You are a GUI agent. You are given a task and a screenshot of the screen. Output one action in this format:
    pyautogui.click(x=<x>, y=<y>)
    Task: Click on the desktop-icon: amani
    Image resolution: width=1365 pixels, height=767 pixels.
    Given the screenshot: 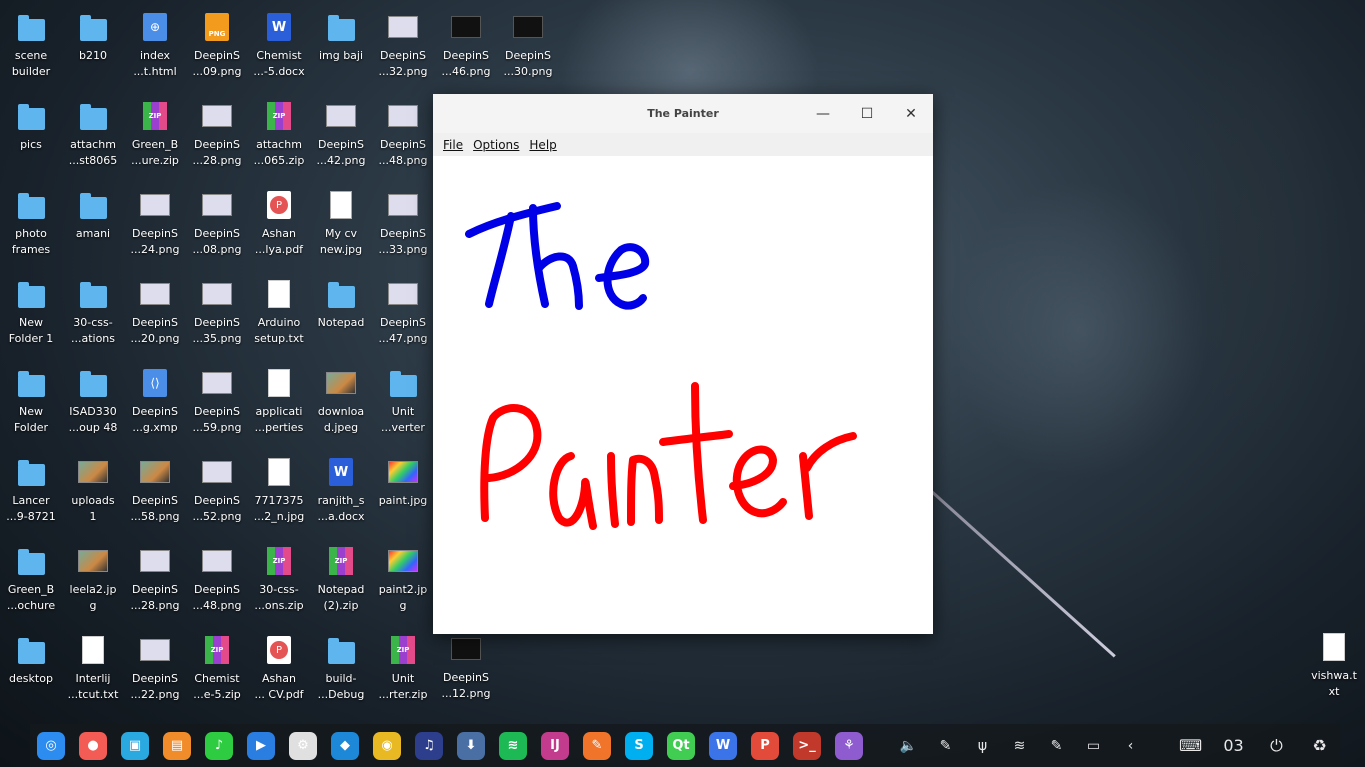 What is the action you would take?
    pyautogui.click(x=93, y=230)
    